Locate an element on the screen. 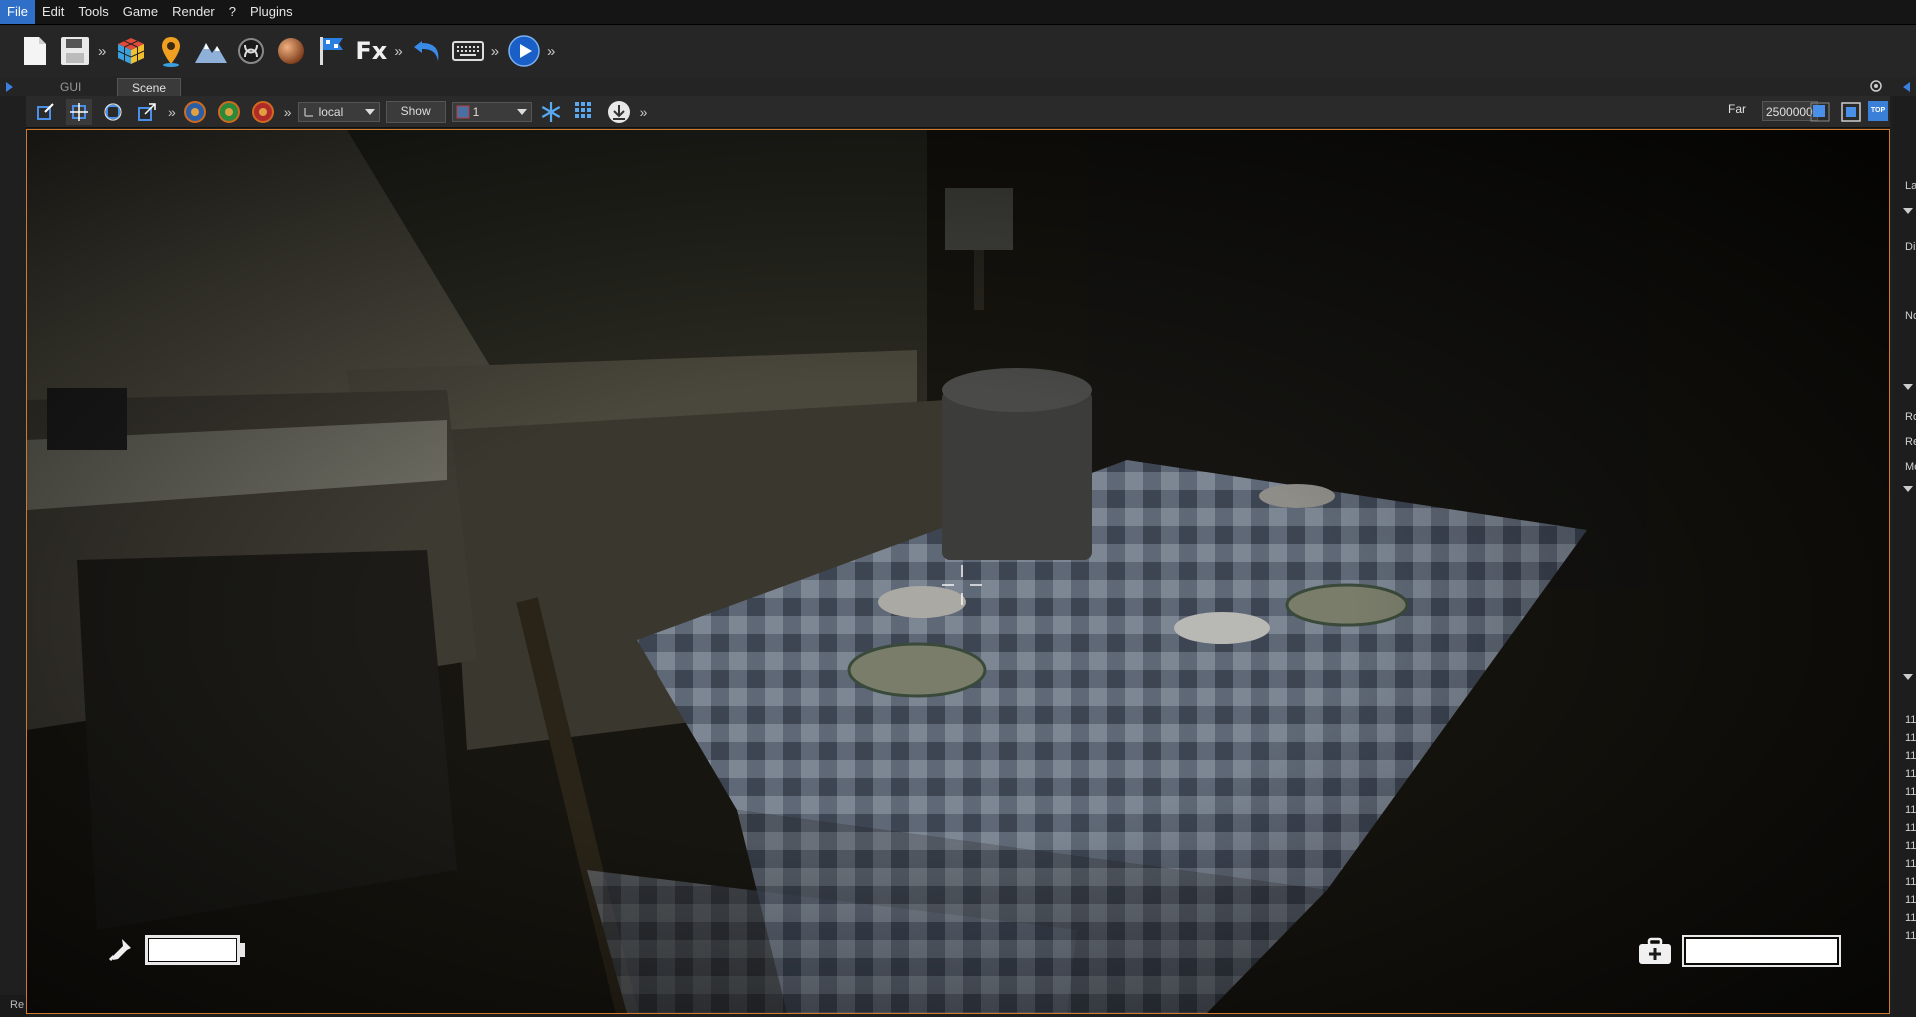 The image size is (1916, 1017). save-button is located at coordinates (75, 51).